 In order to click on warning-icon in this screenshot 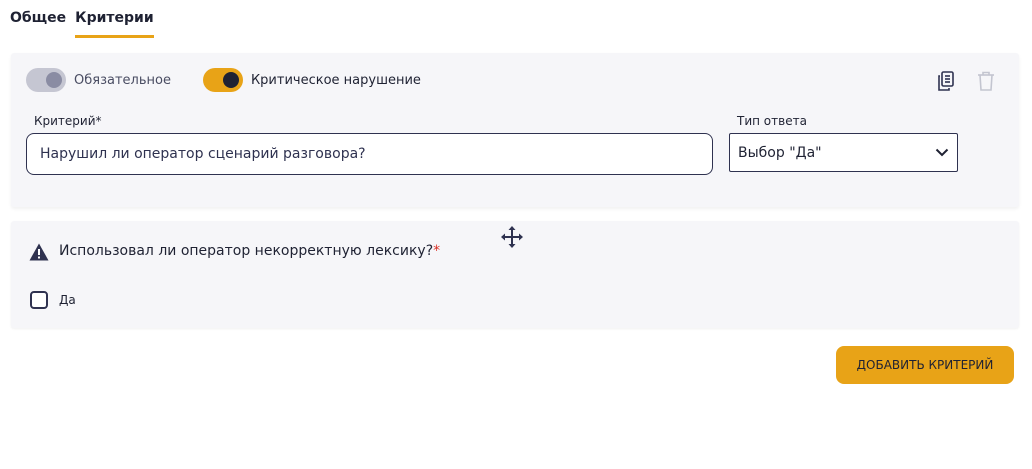, I will do `click(39, 252)`.